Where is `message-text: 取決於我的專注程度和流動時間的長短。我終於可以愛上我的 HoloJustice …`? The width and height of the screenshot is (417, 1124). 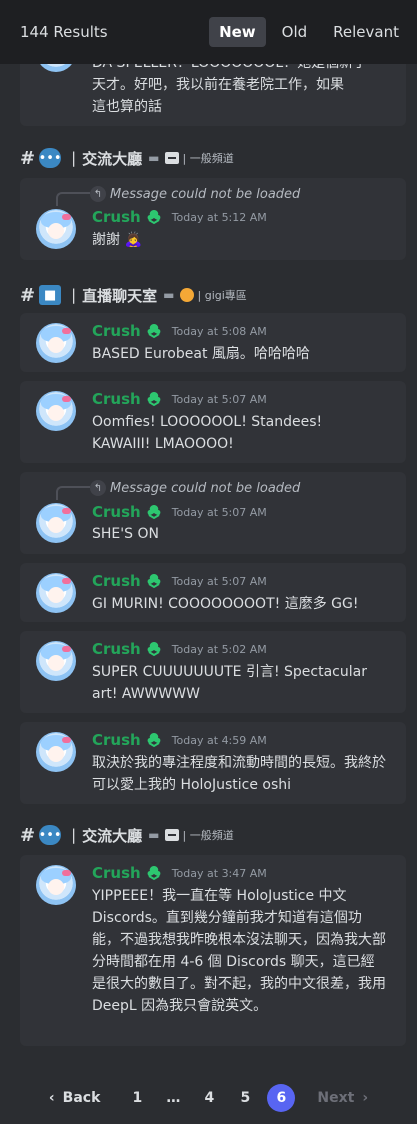 message-text: 取決於我的專注程度和流動時間的長短。我終於可以愛上我的 HoloJustice … is located at coordinates (239, 774).